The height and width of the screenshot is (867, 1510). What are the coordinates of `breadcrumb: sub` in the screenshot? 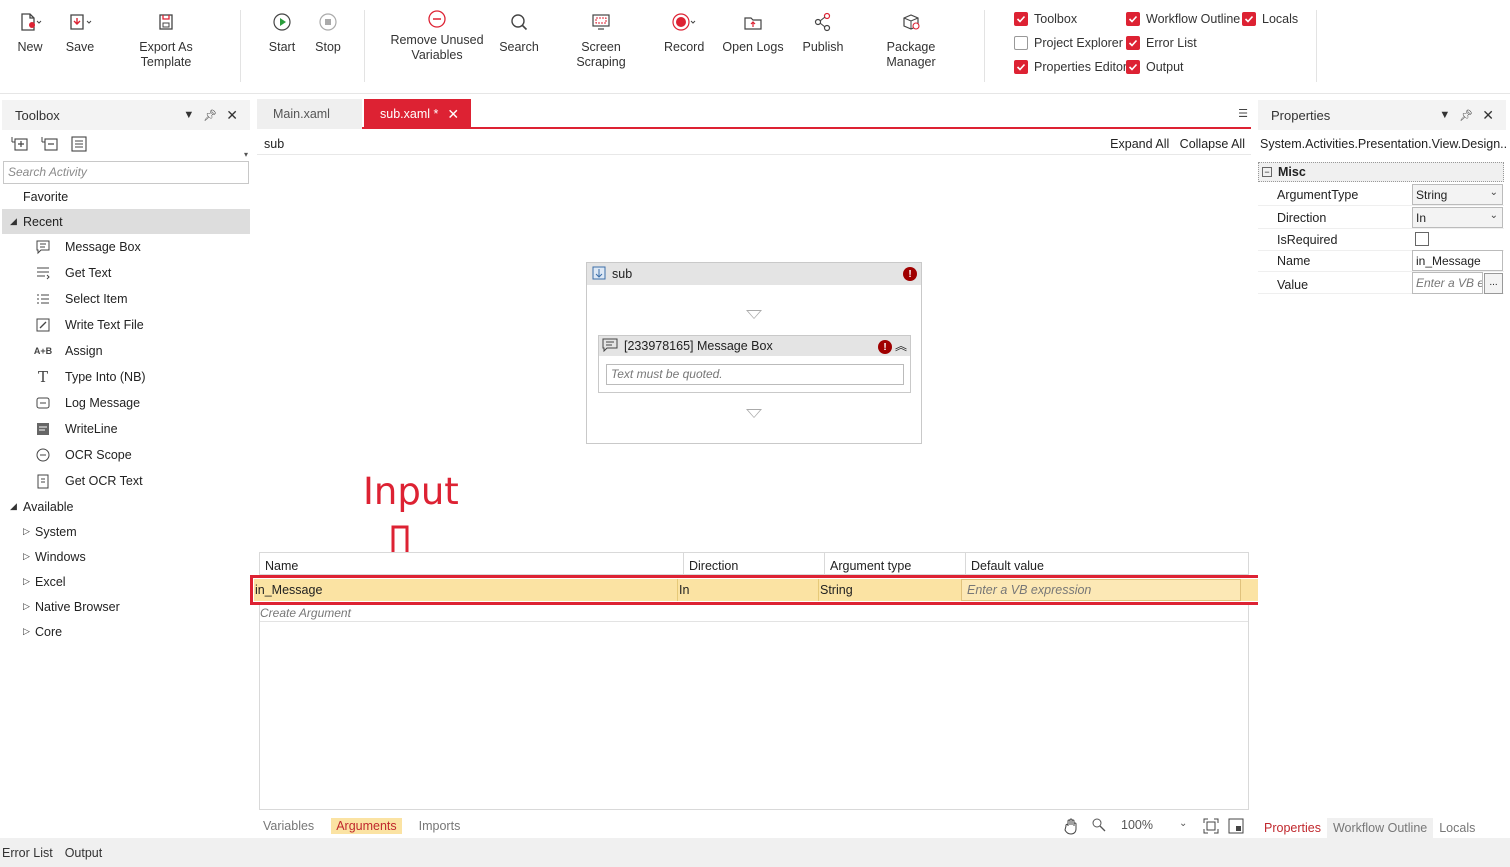 It's located at (274, 144).